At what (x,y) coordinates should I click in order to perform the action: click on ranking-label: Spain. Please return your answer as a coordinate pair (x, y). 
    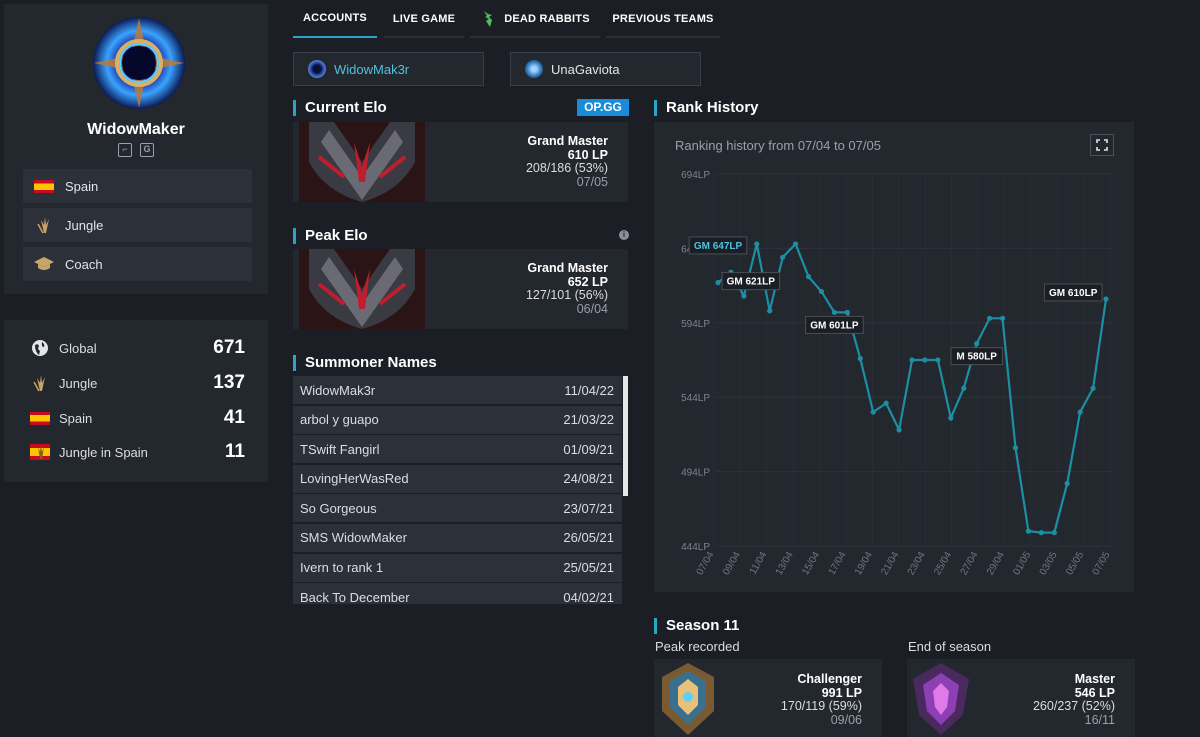
    Looking at the image, I should click on (76, 418).